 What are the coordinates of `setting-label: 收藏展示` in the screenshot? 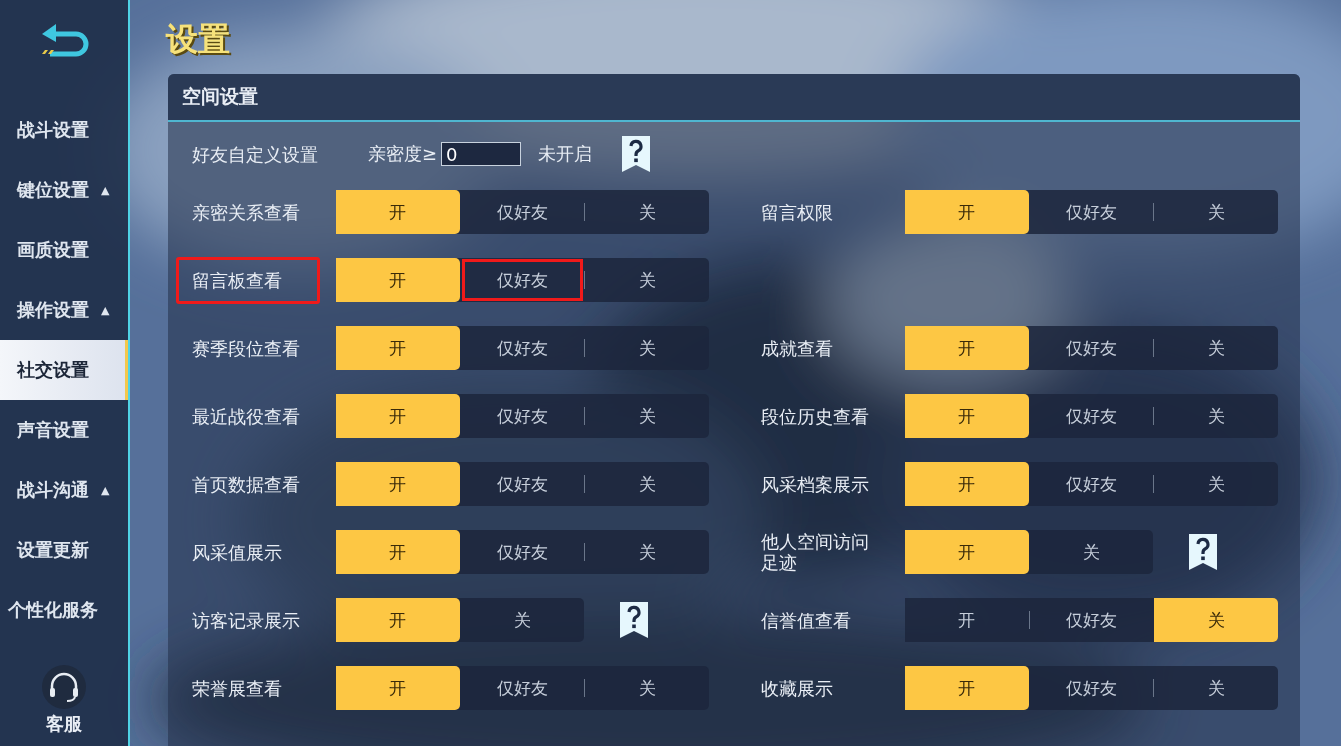 It's located at (797, 688).